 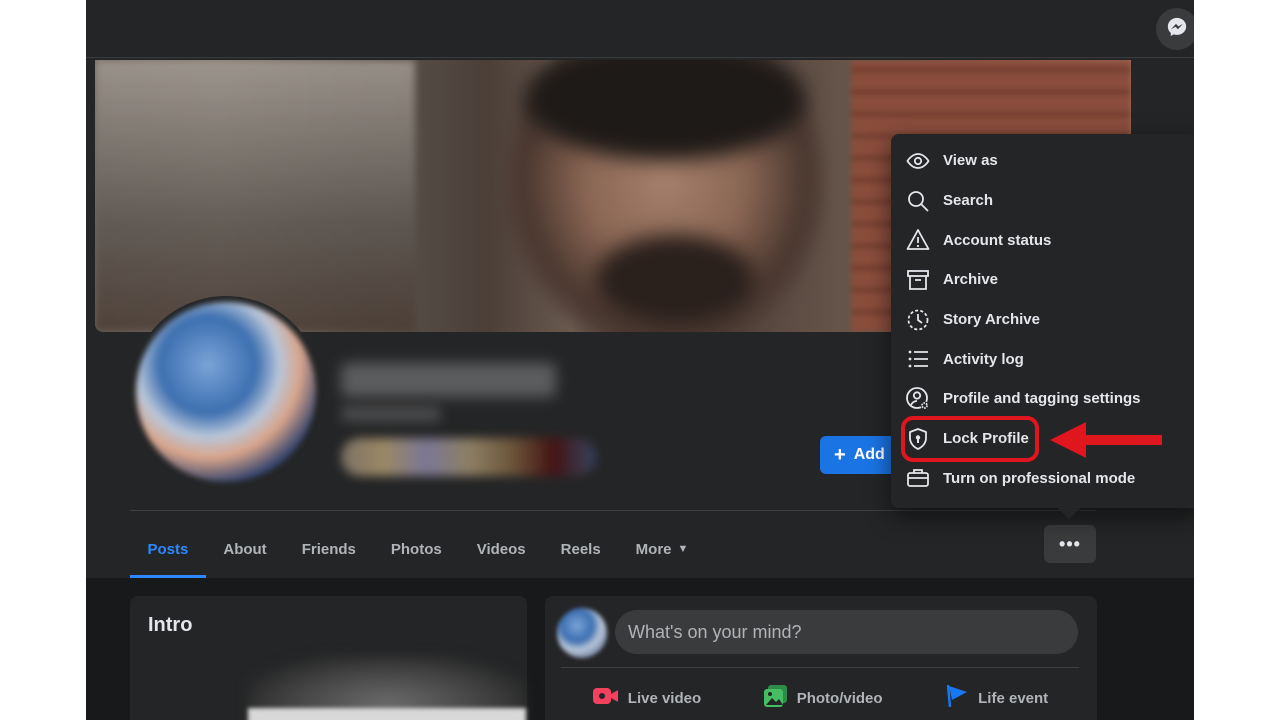 I want to click on messenger-button, so click(x=1175, y=29).